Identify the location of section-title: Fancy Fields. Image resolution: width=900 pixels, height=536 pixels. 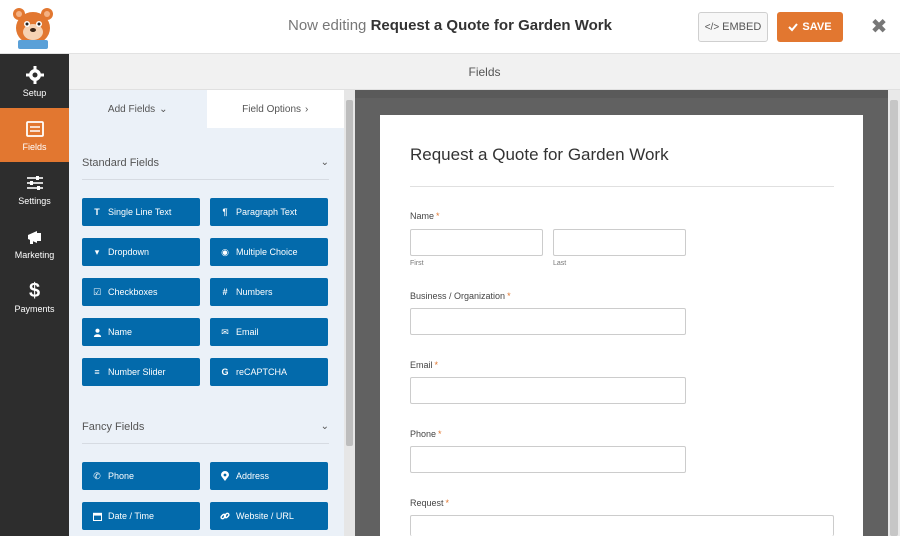
(113, 426).